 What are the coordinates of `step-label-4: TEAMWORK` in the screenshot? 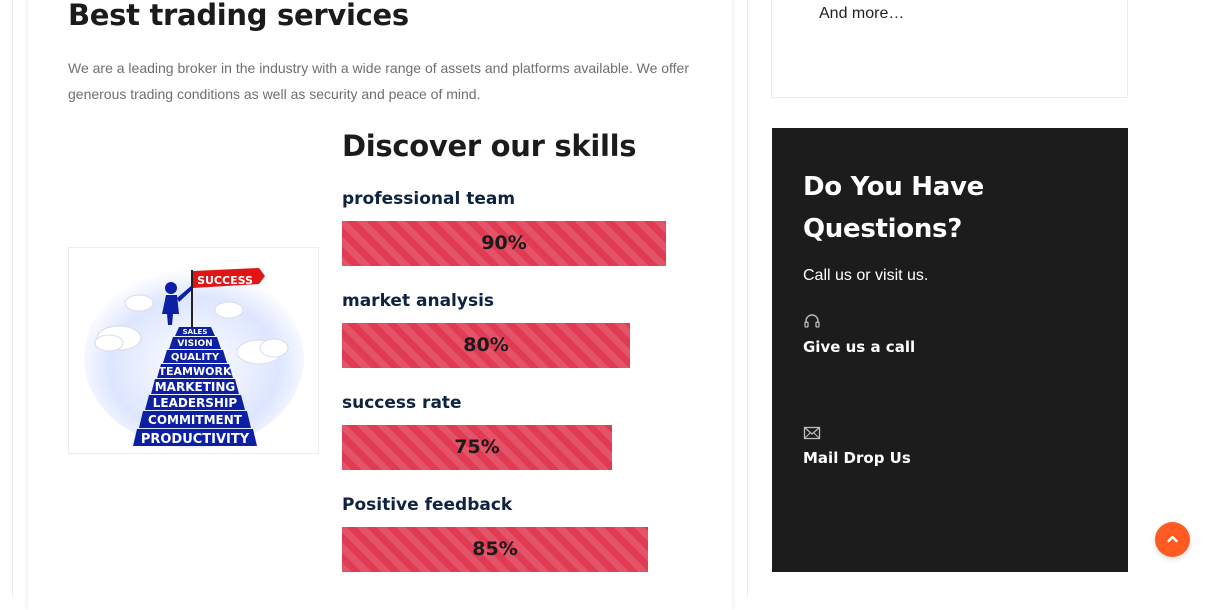 It's located at (195, 371).